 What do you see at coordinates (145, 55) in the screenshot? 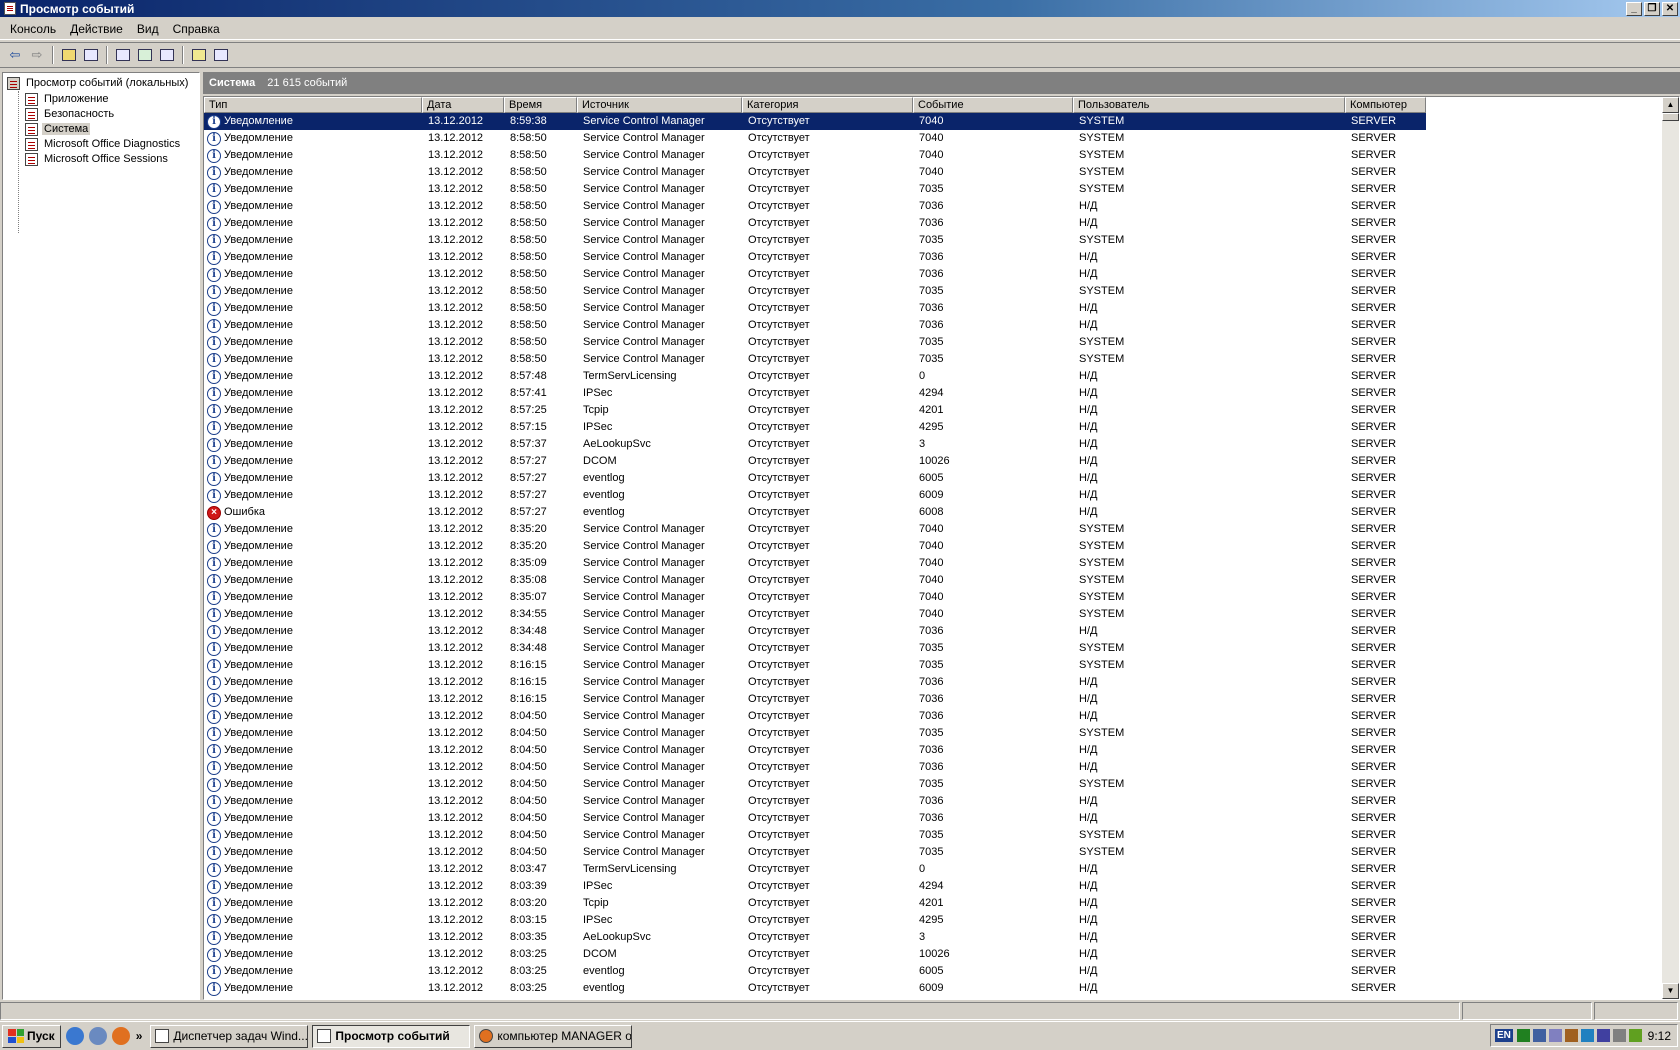
I see `refresh-button` at bounding box center [145, 55].